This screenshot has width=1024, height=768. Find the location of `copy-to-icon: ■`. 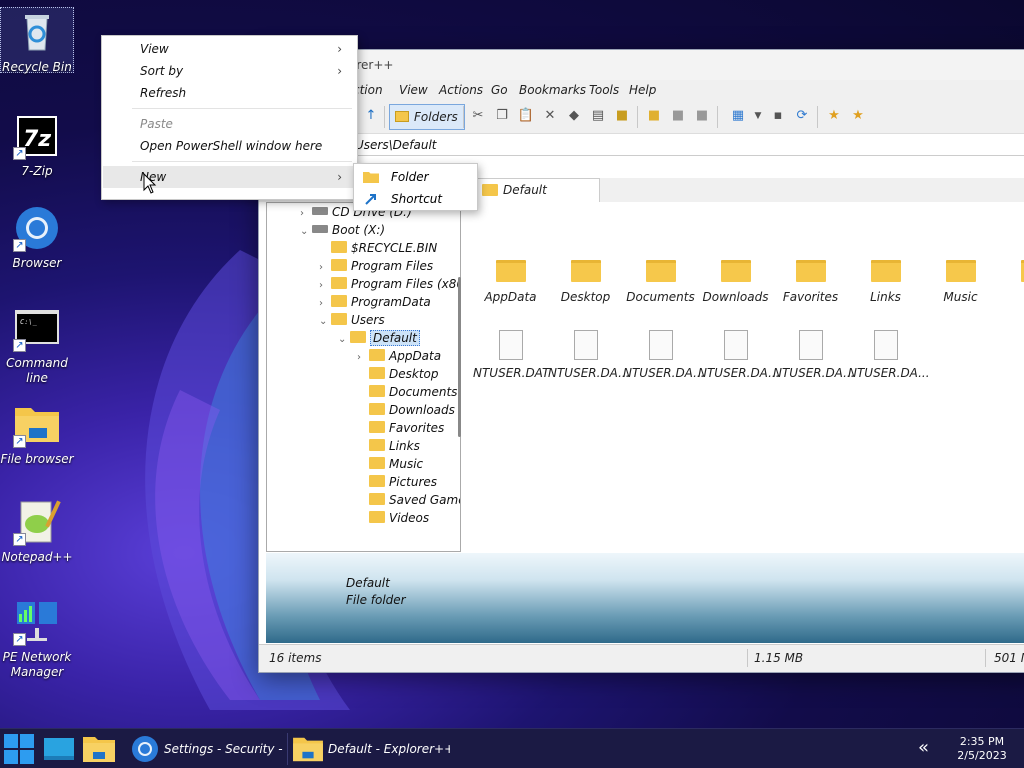

copy-to-icon: ■ is located at coordinates (678, 116).